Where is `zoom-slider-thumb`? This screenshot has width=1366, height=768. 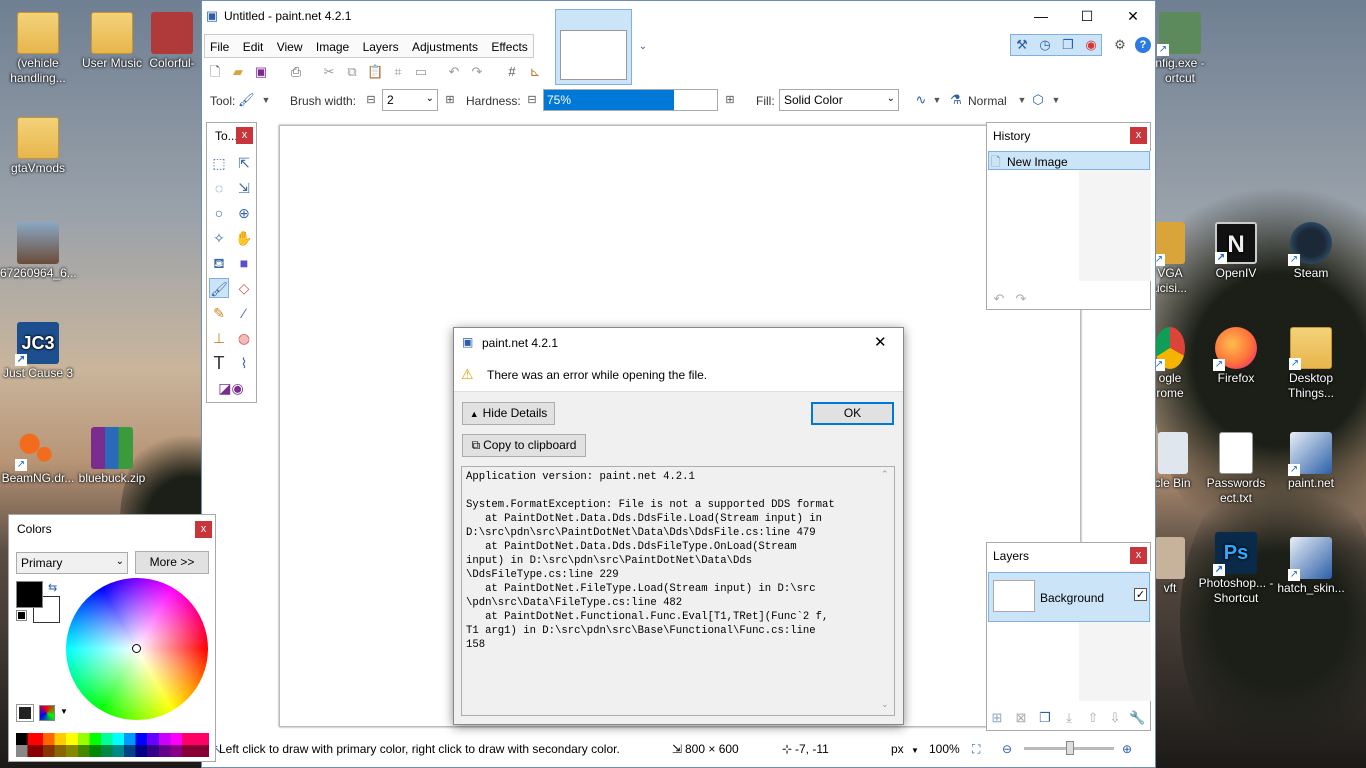 zoom-slider-thumb is located at coordinates (1070, 748).